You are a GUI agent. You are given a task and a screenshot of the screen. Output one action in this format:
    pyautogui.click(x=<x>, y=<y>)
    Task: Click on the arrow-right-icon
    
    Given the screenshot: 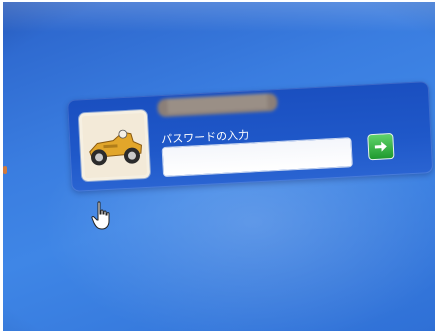 What is the action you would take?
    pyautogui.click(x=380, y=146)
    